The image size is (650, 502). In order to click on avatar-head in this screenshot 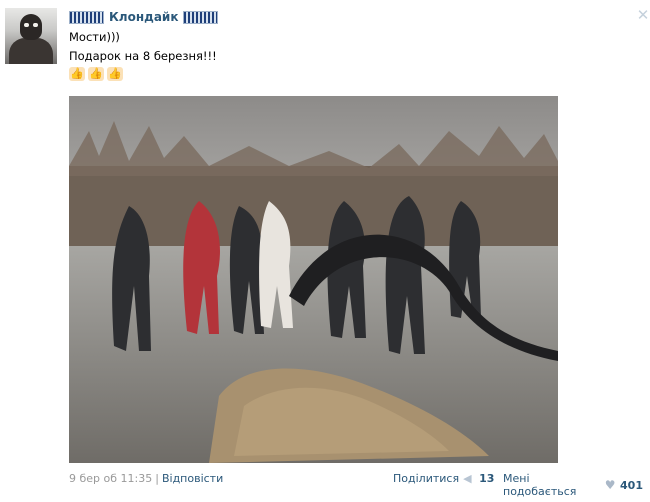, I will do `click(31, 27)`.